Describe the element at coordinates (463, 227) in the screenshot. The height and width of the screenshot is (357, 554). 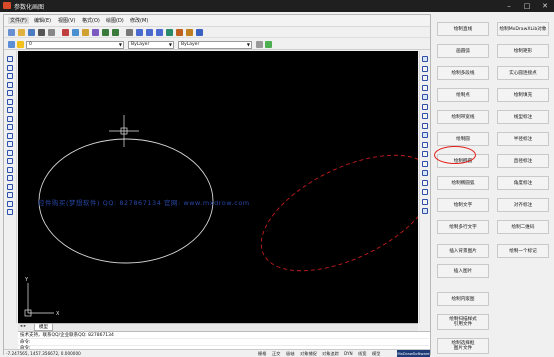
I see `draw-mtext-button: 绘制多行文字` at that location.